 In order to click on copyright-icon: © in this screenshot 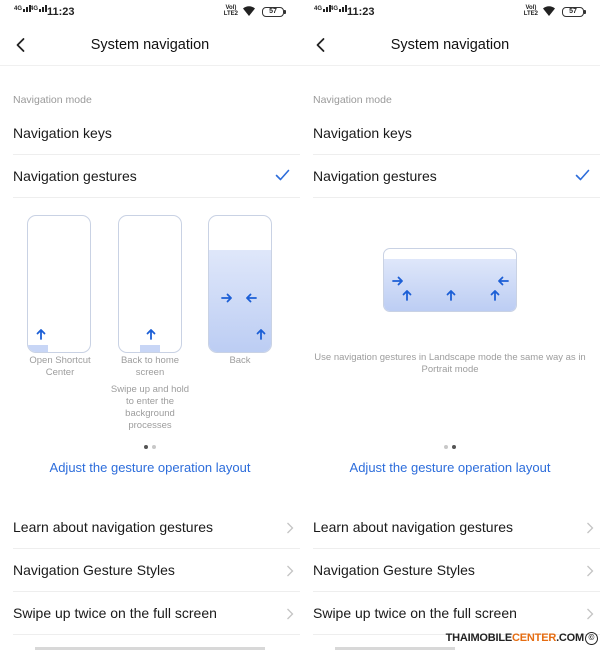, I will do `click(591, 638)`.